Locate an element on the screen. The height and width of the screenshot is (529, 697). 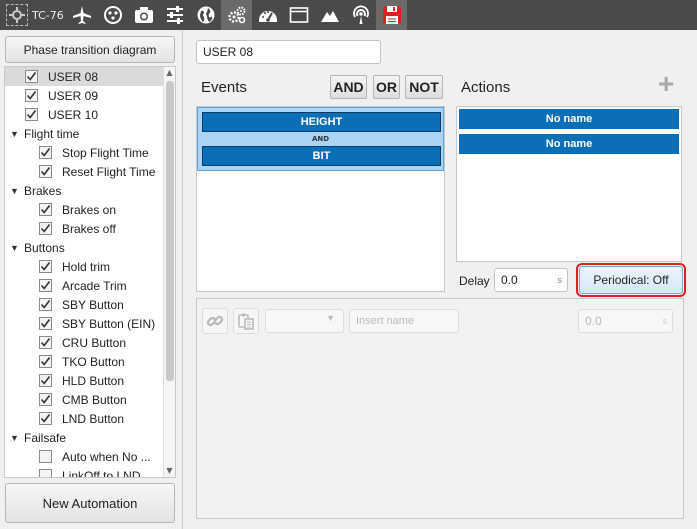
tree-scrollbar: ▲ ▼ is located at coordinates (169, 272).